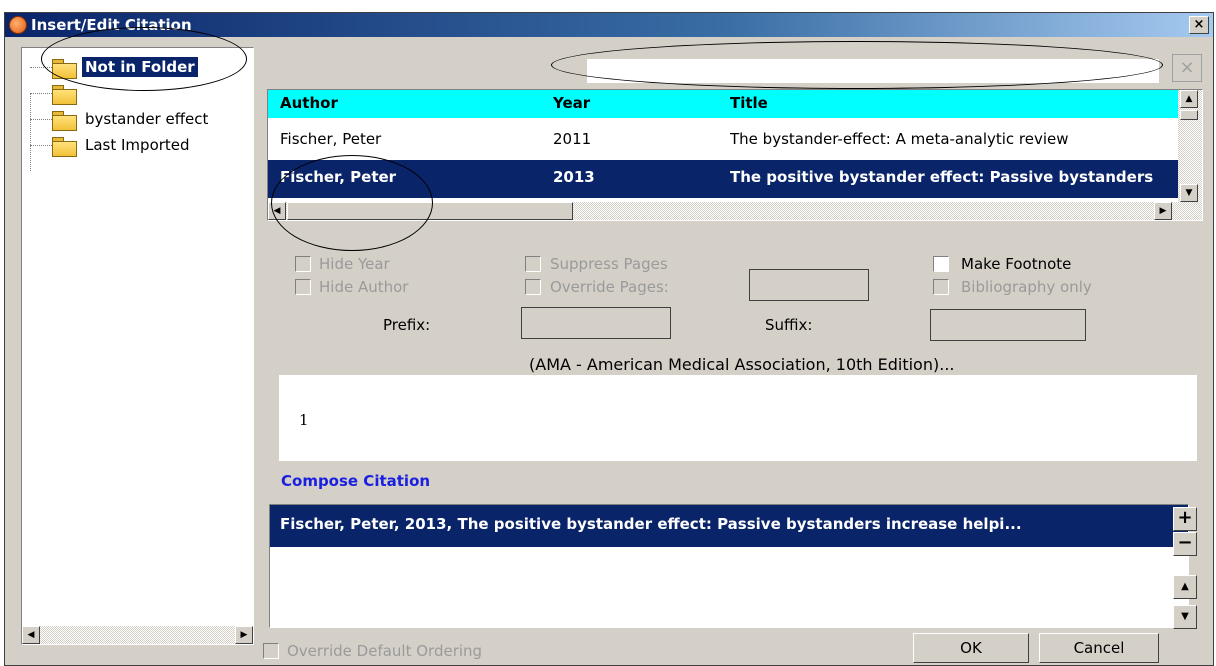 This screenshot has height=666, width=1216. What do you see at coordinates (873, 71) in the screenshot?
I see `search-input` at bounding box center [873, 71].